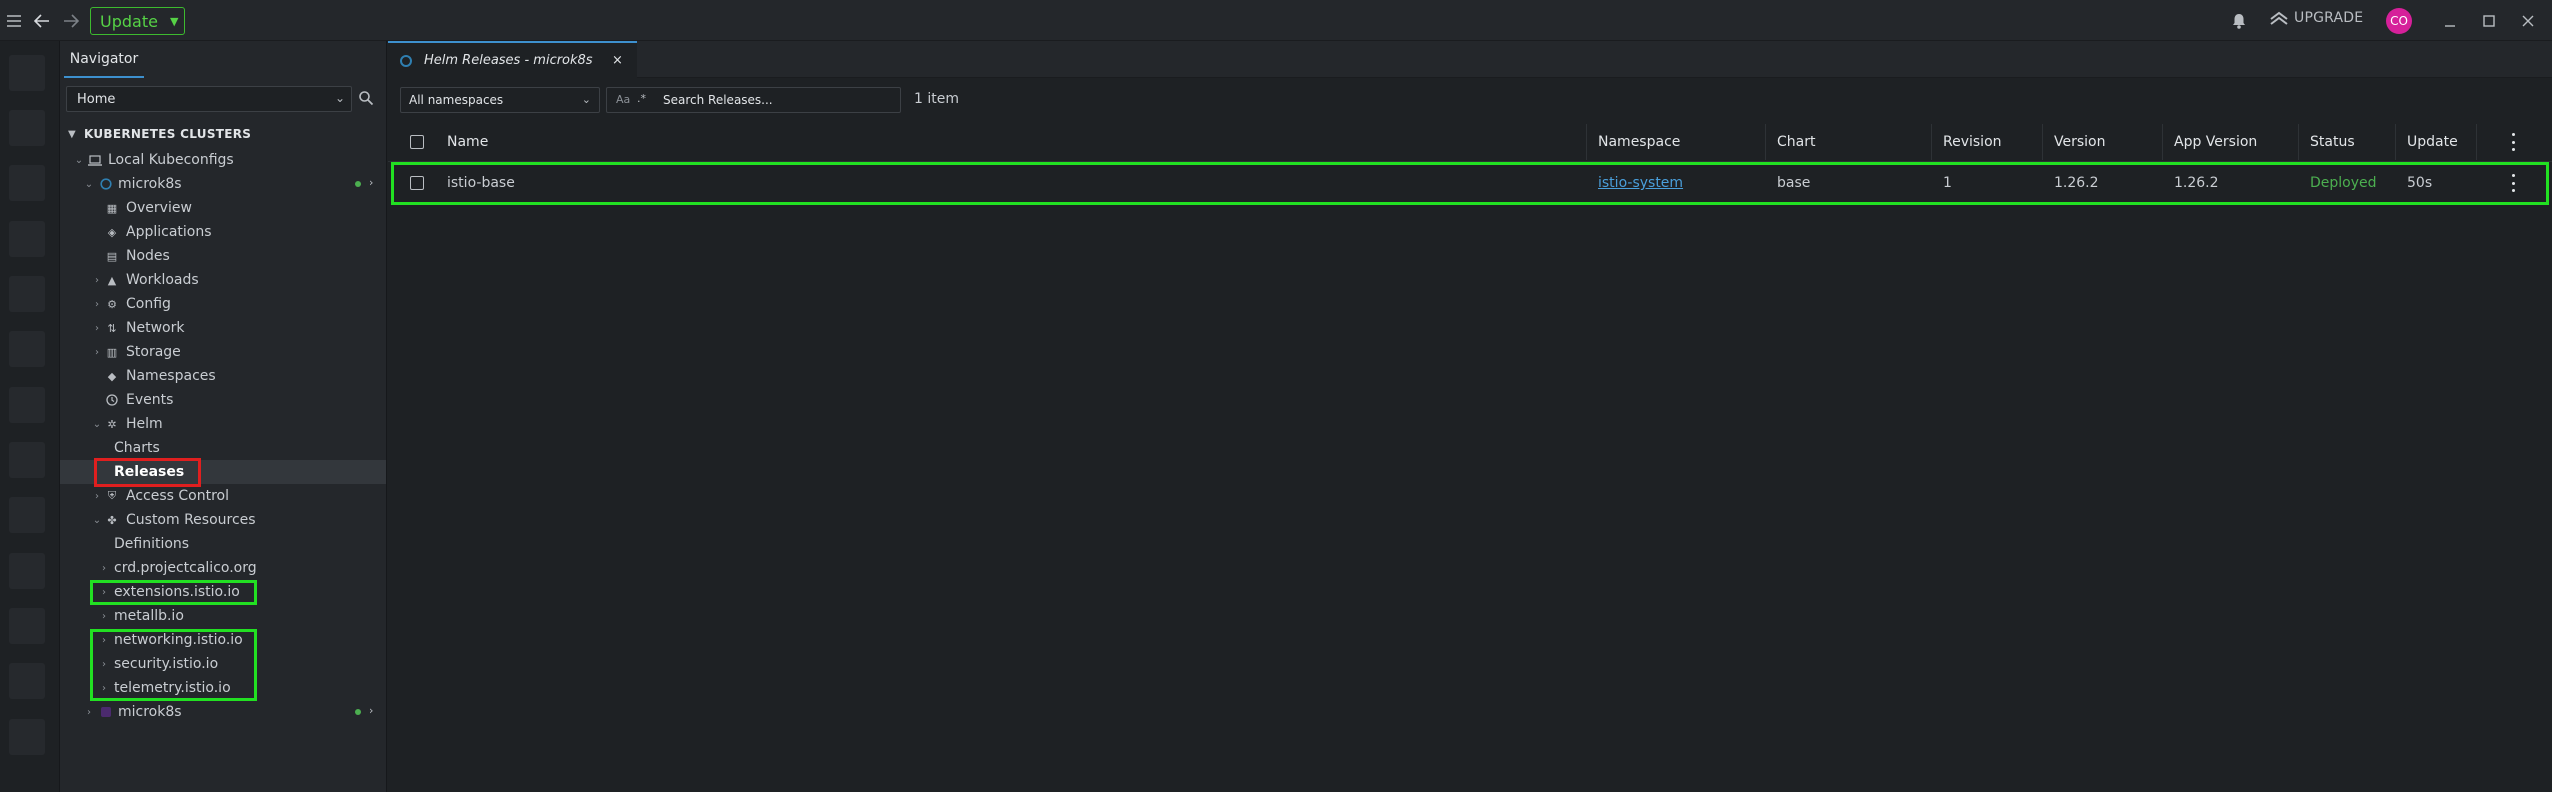 The image size is (2552, 792). Describe the element at coordinates (150, 184) in the screenshot. I see `tree-label: microk8s` at that location.